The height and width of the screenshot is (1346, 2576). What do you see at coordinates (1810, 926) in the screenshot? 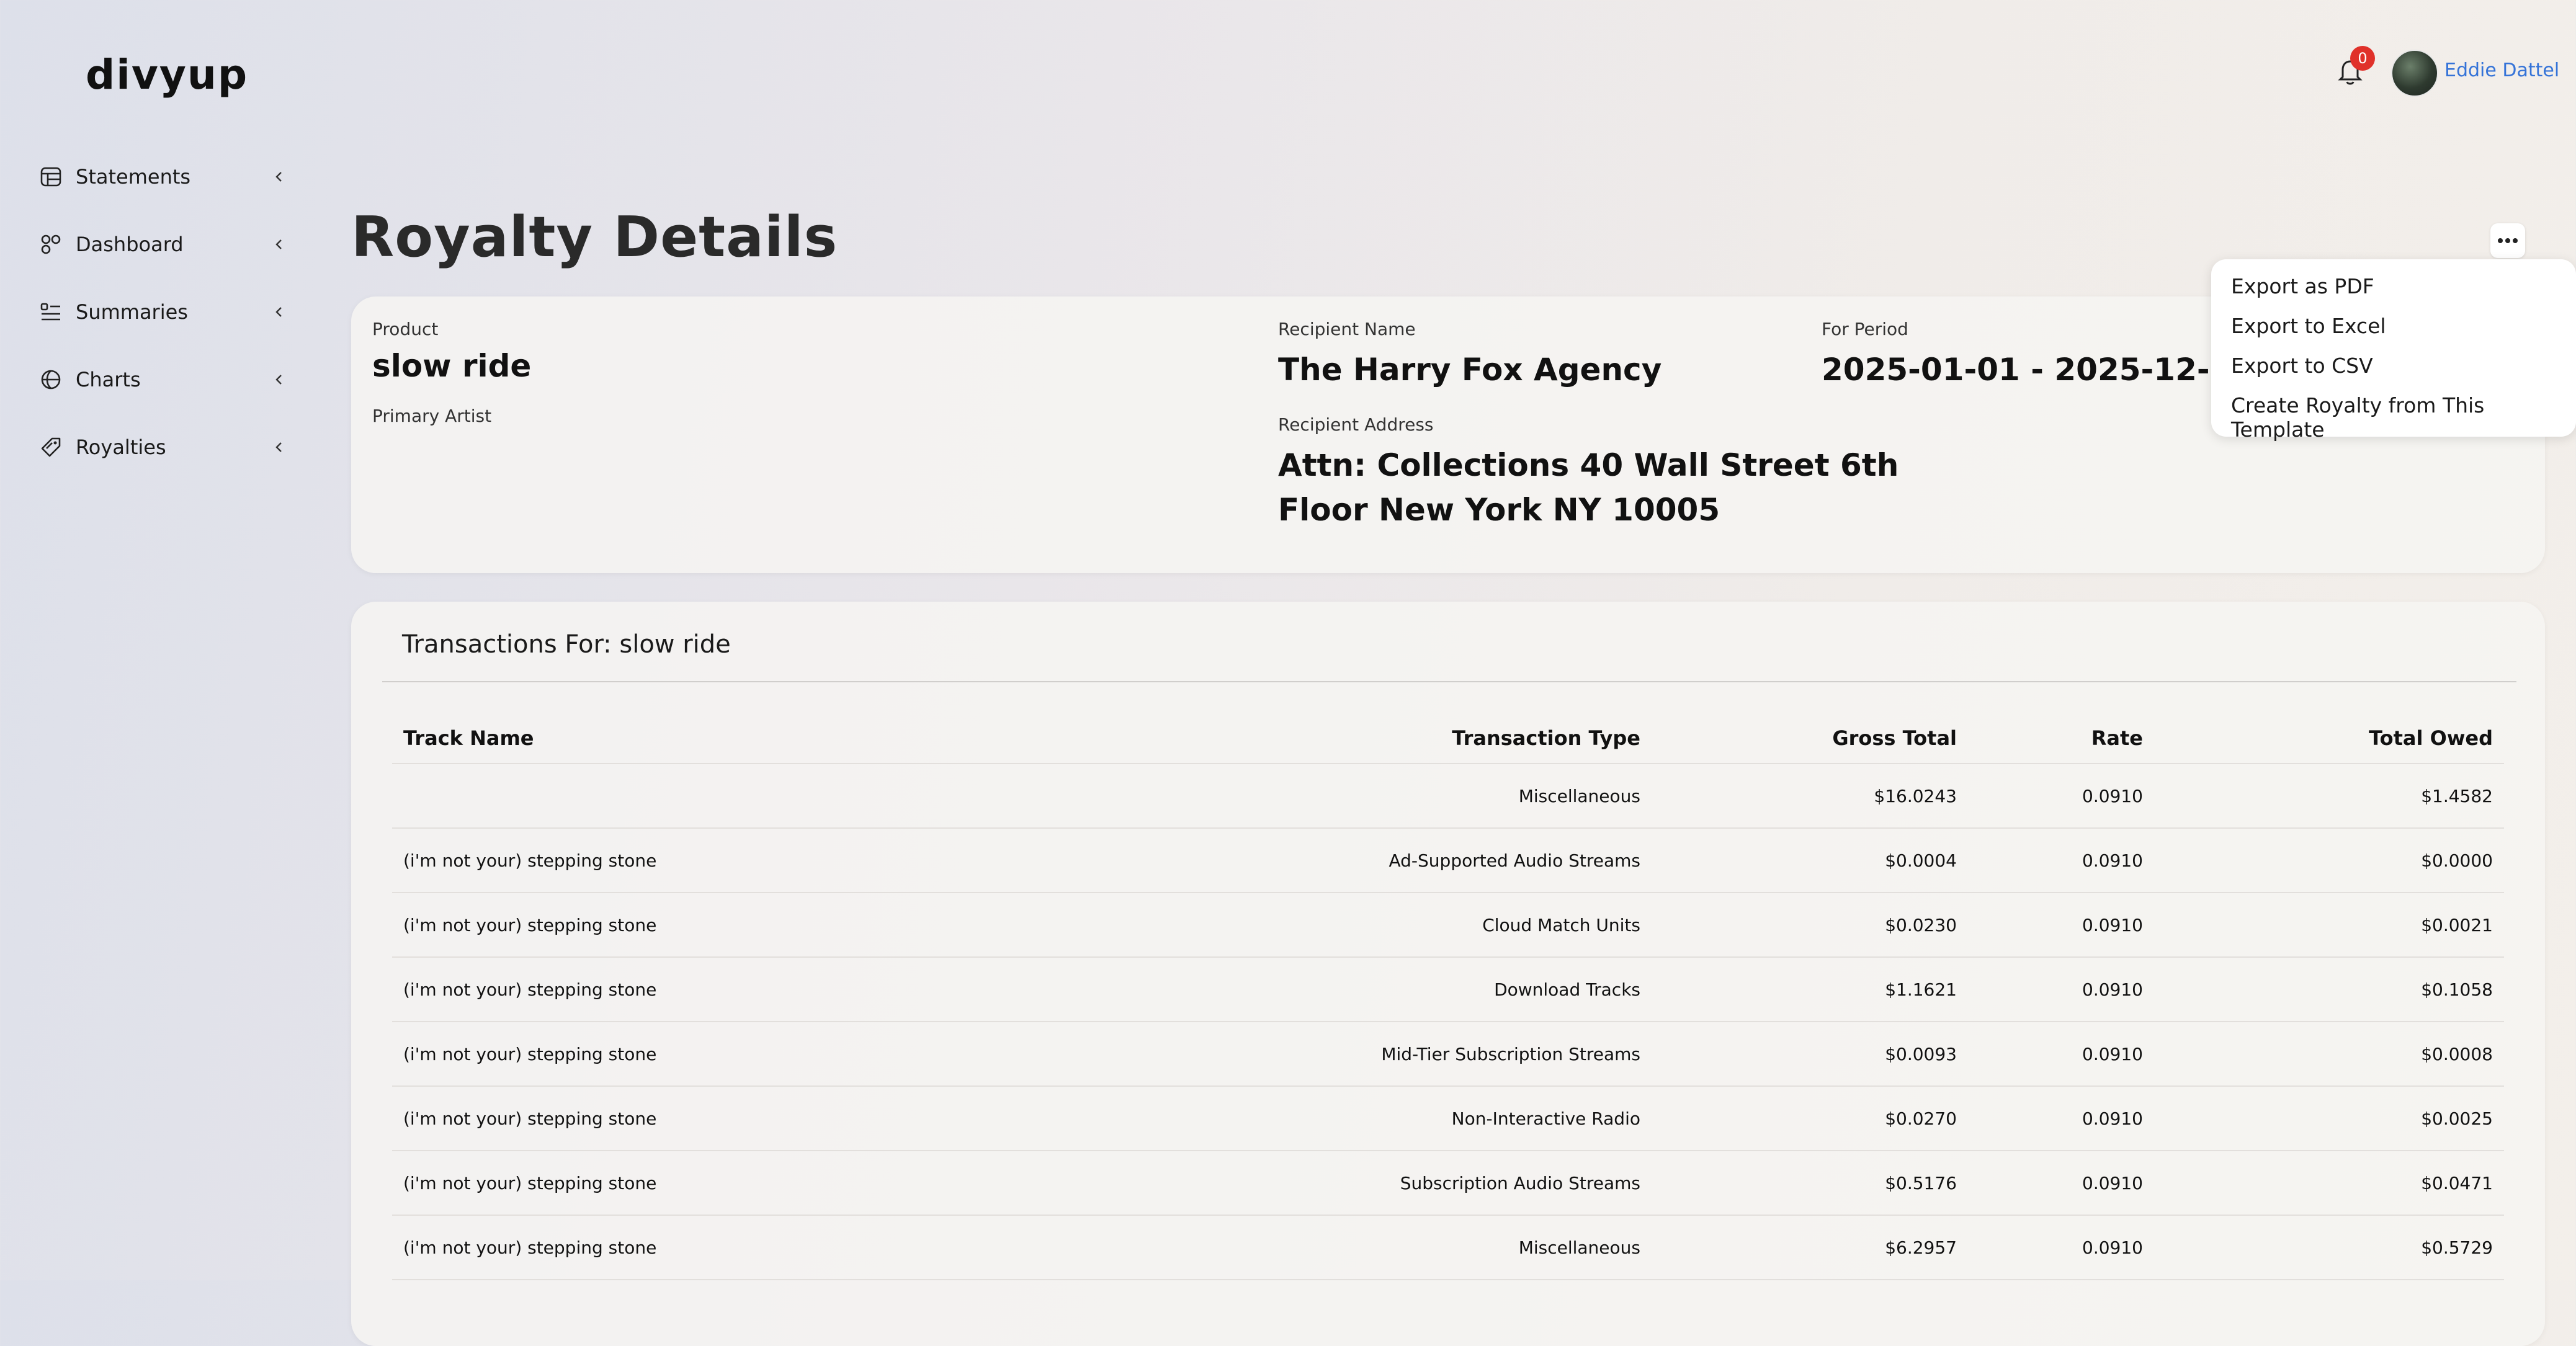
I see `cell-gross-total: $0.0230` at bounding box center [1810, 926].